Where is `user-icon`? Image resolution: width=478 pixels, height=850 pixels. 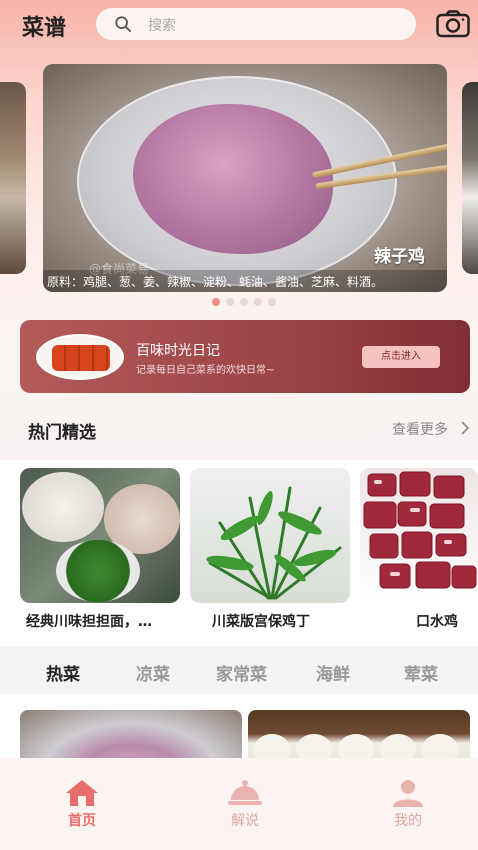
user-icon is located at coordinates (408, 793).